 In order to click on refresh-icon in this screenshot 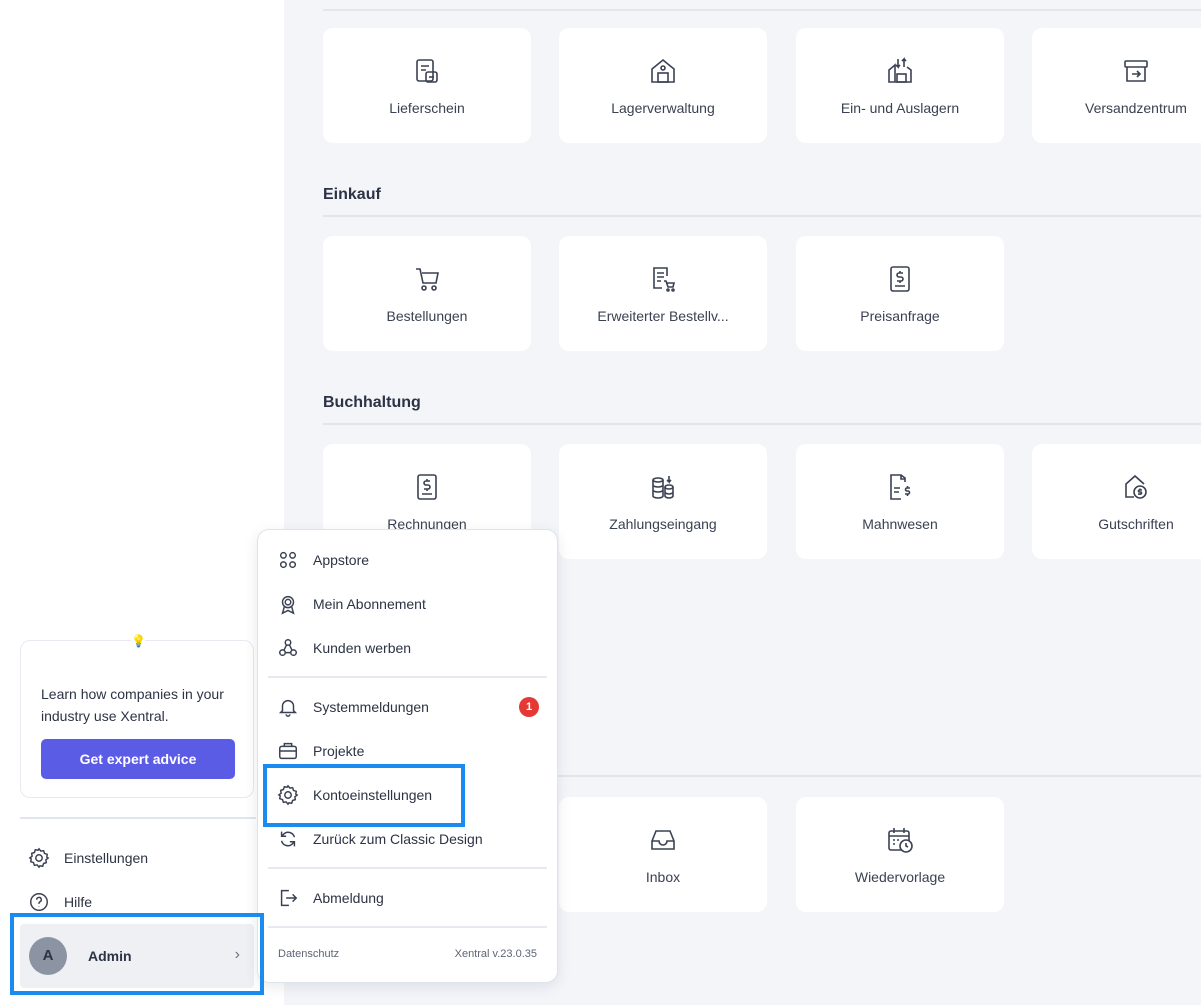, I will do `click(288, 839)`.